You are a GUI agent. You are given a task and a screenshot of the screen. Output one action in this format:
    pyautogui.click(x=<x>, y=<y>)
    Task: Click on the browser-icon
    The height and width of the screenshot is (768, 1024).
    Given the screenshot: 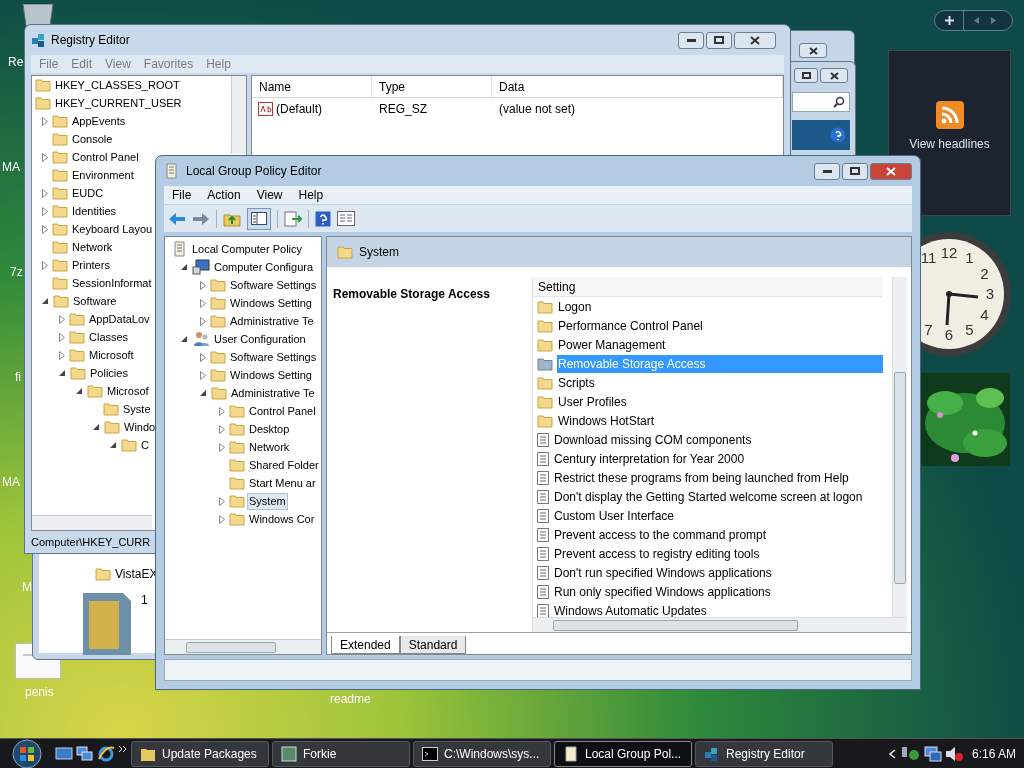 What is the action you would take?
    pyautogui.click(x=106, y=753)
    